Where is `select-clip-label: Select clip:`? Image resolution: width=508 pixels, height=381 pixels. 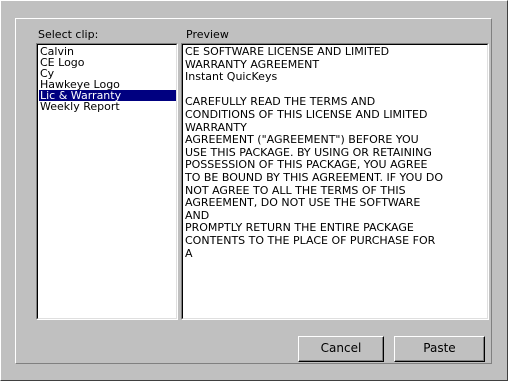 select-clip-label: Select clip: is located at coordinates (68, 34).